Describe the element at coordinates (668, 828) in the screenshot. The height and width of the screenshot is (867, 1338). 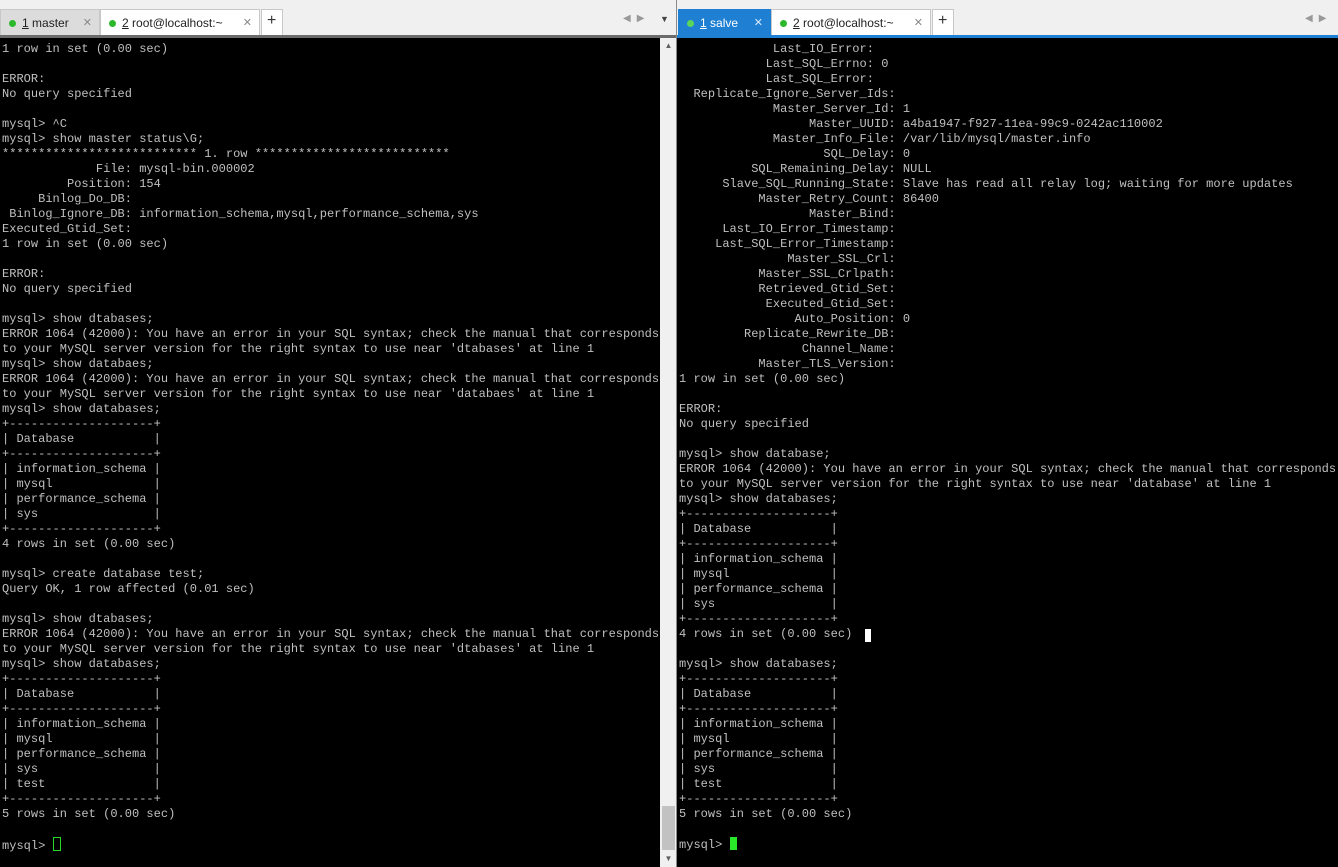
I see `scroll-thumb` at that location.